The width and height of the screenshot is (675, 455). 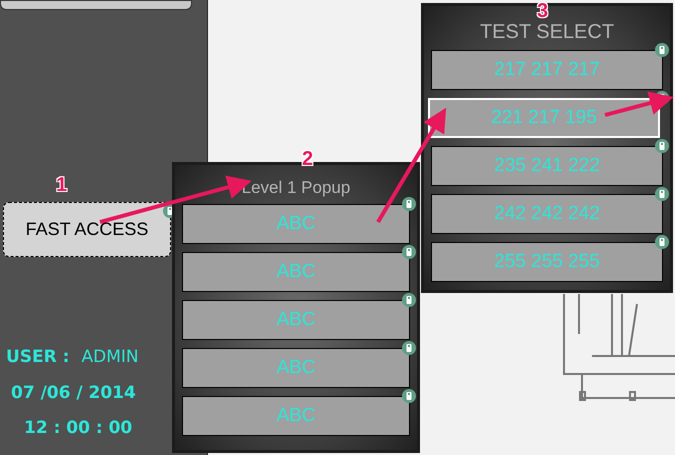 What do you see at coordinates (96, 5) in the screenshot?
I see `top-button` at bounding box center [96, 5].